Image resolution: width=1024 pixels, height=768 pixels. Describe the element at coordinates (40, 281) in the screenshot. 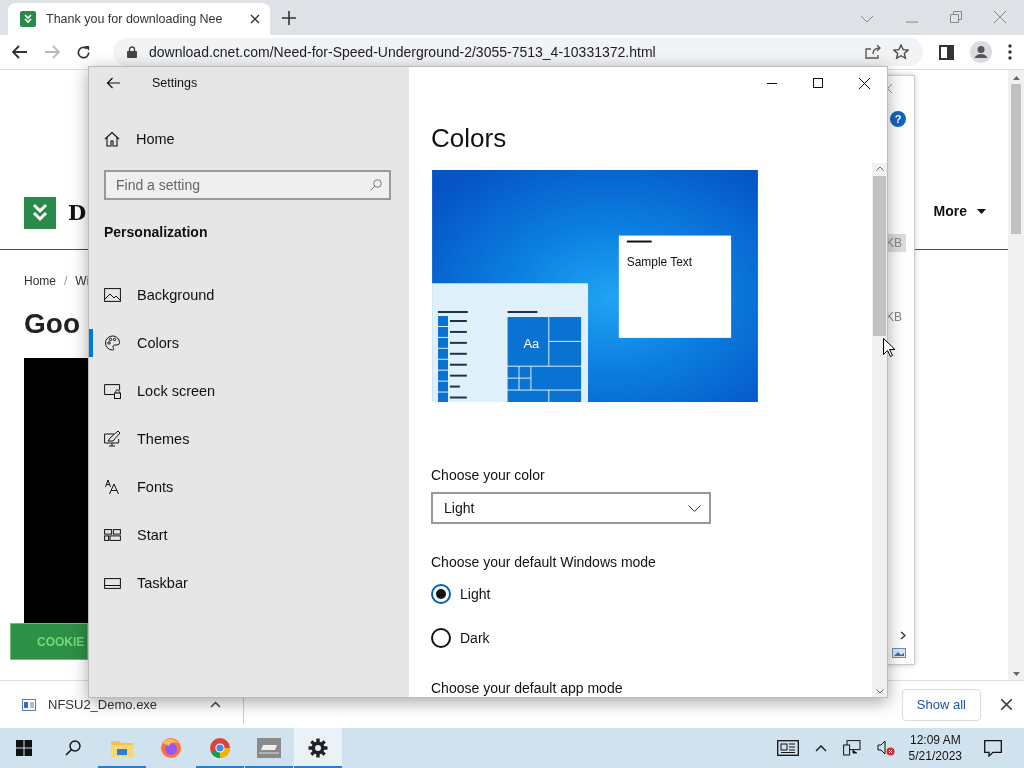

I see `breadcrumb-link: Home` at that location.